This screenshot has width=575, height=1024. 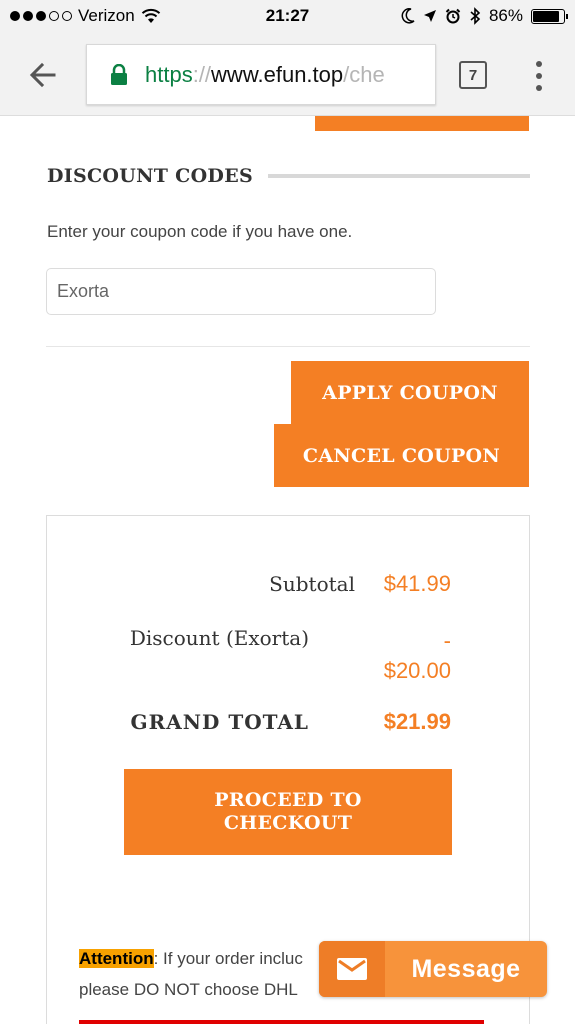 I want to click on moon-icon, so click(x=408, y=16).